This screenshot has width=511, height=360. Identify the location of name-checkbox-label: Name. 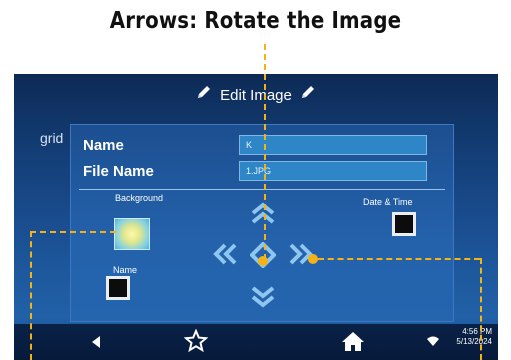
(125, 270).